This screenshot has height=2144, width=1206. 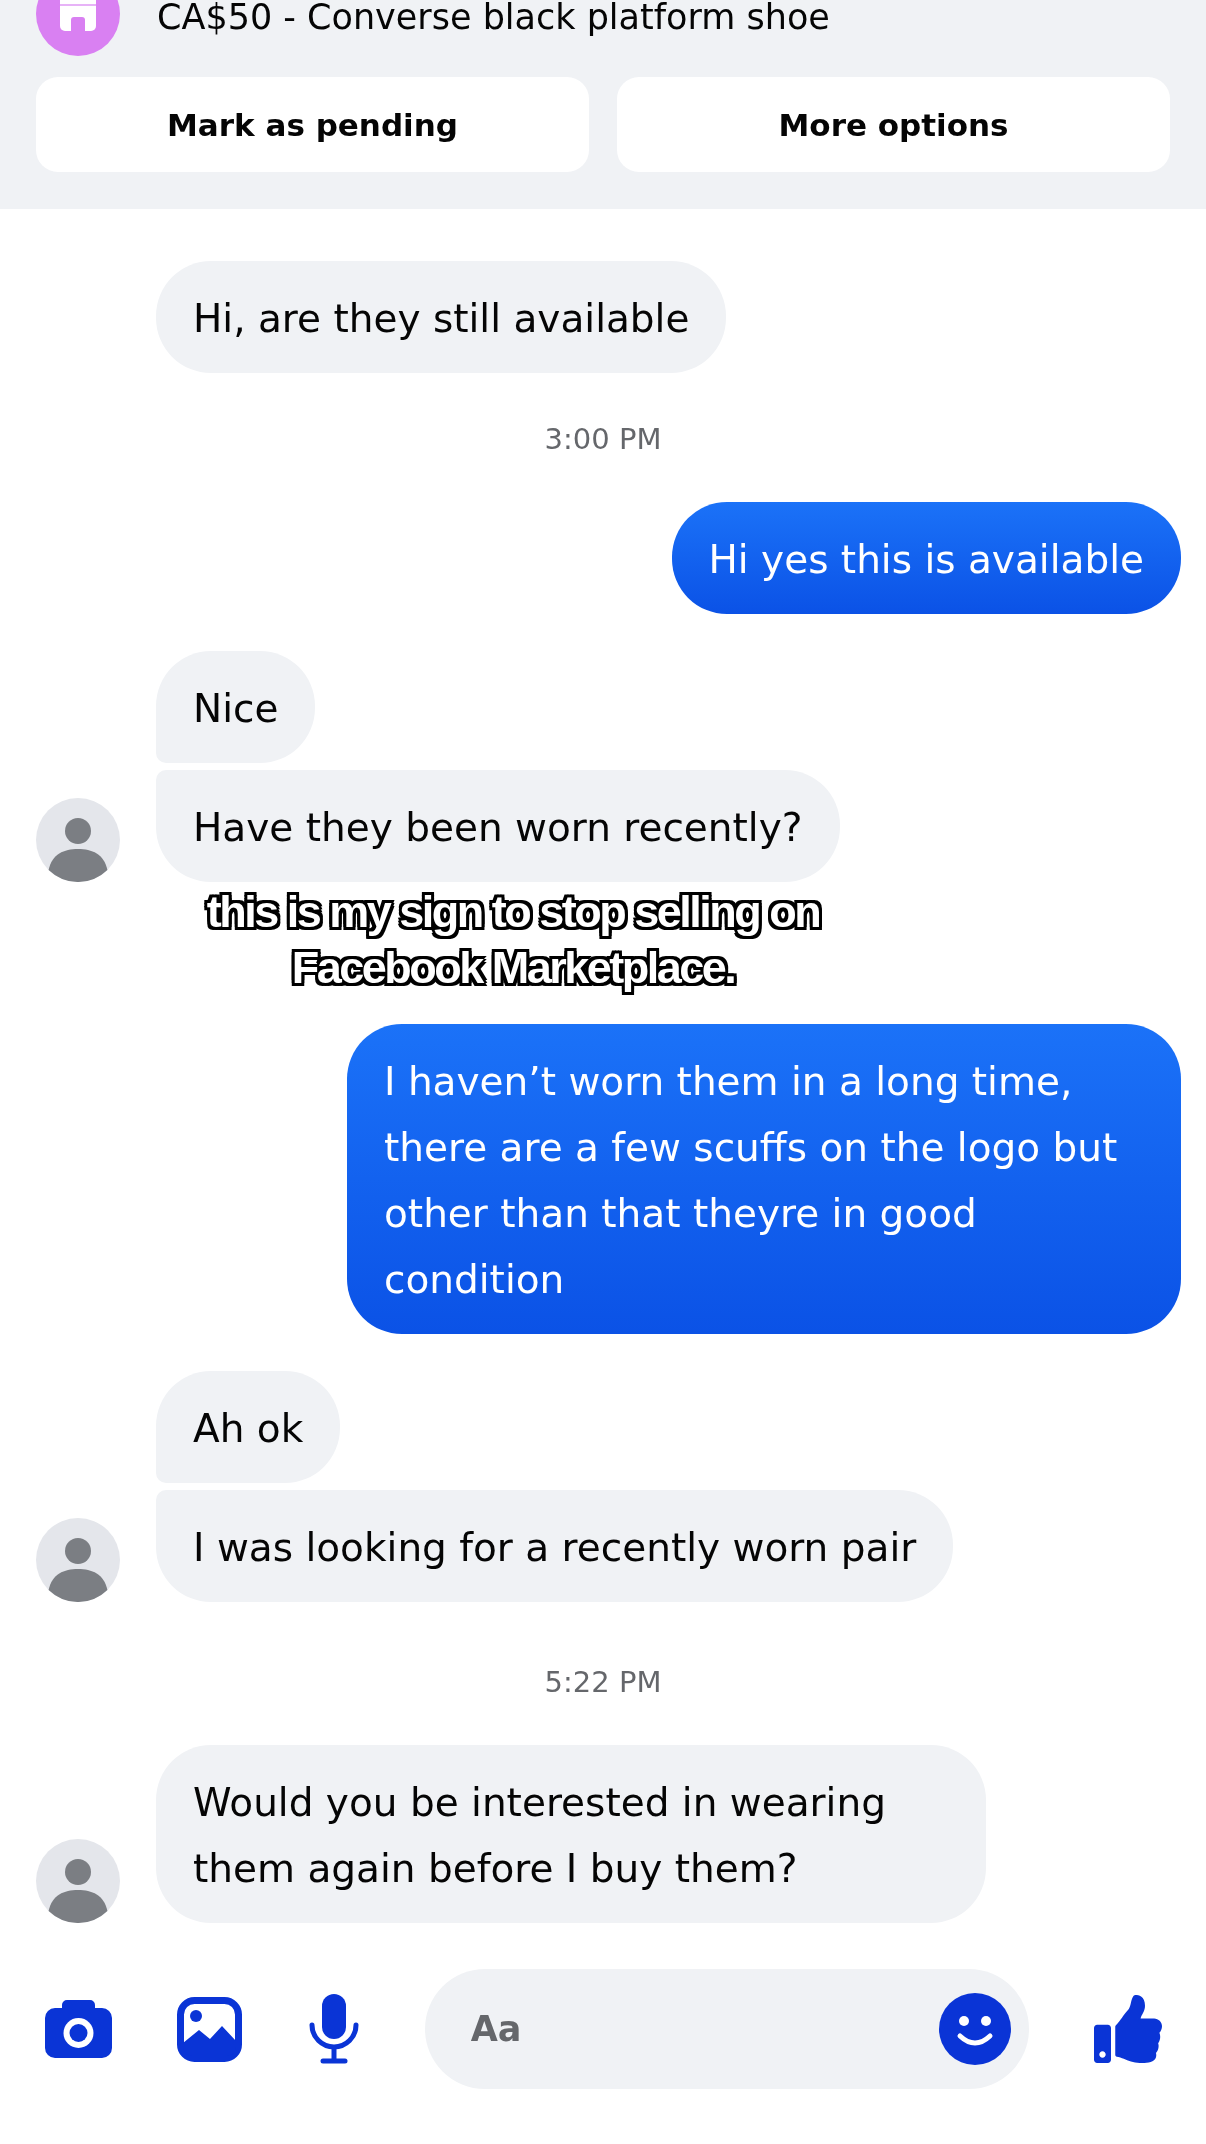 What do you see at coordinates (441, 317) in the screenshot?
I see `message-bubble: Hi, are they still available` at bounding box center [441, 317].